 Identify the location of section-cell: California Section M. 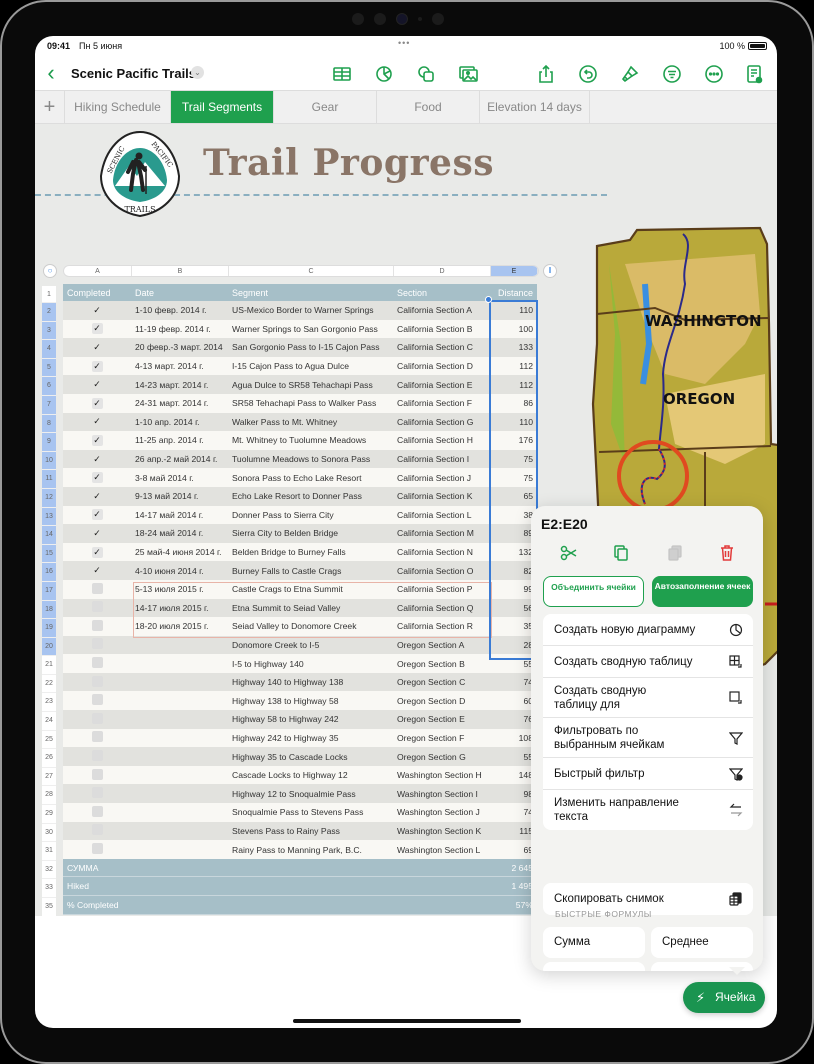
(441, 533).